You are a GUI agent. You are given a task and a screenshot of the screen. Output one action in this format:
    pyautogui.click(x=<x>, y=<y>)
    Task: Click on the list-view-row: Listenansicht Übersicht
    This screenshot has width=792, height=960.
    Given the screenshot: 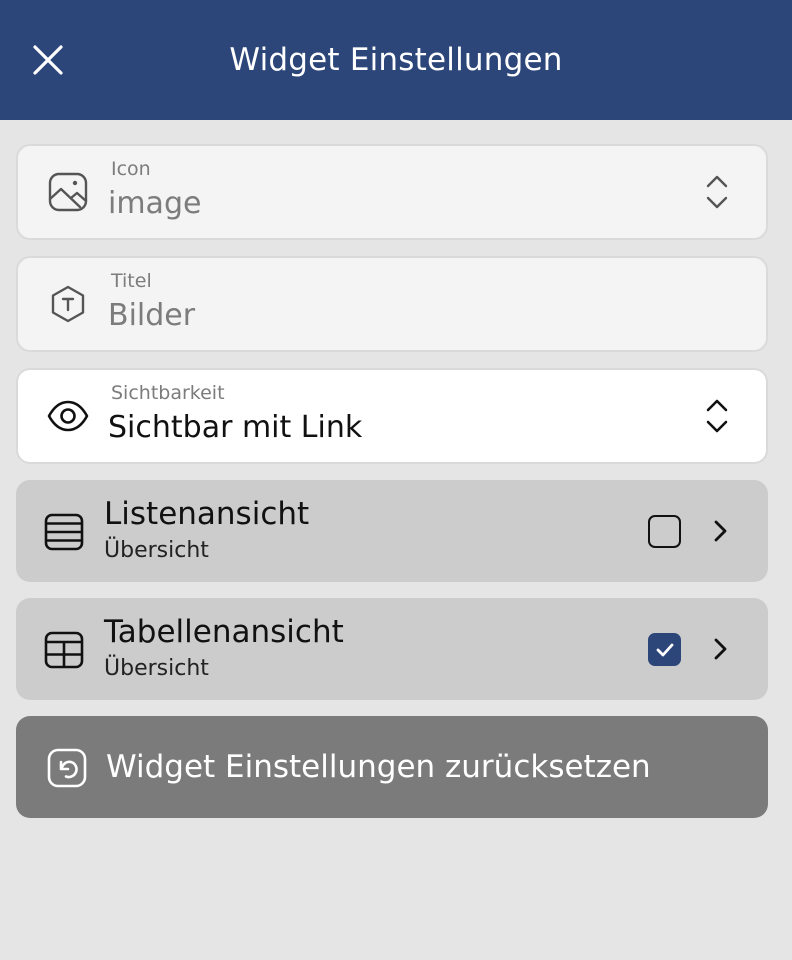 What is the action you would take?
    pyautogui.click(x=392, y=531)
    